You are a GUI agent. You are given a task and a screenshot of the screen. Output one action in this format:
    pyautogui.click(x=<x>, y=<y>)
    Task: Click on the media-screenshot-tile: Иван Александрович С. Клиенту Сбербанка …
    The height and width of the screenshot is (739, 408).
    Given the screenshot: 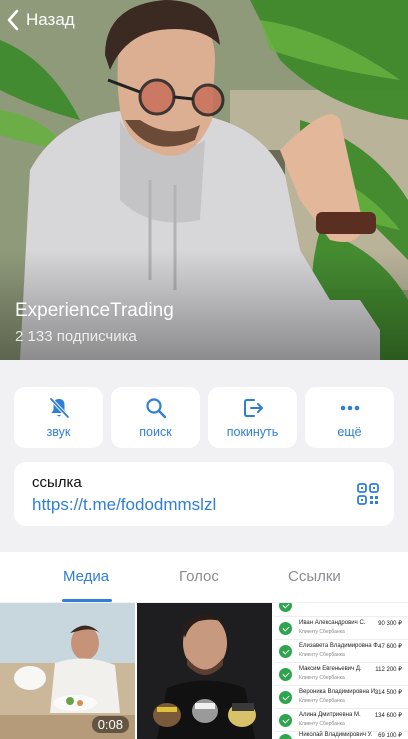 What is the action you would take?
    pyautogui.click(x=341, y=671)
    